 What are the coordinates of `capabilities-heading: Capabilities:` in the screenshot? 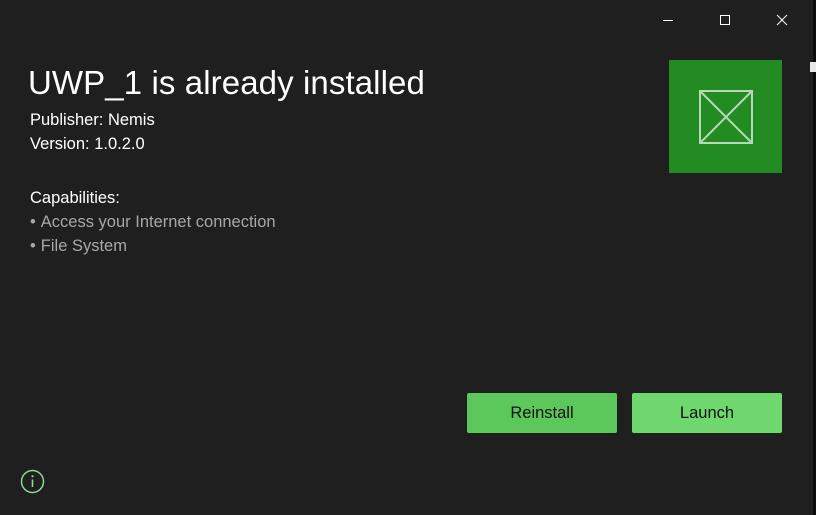 It's located at (75, 198).